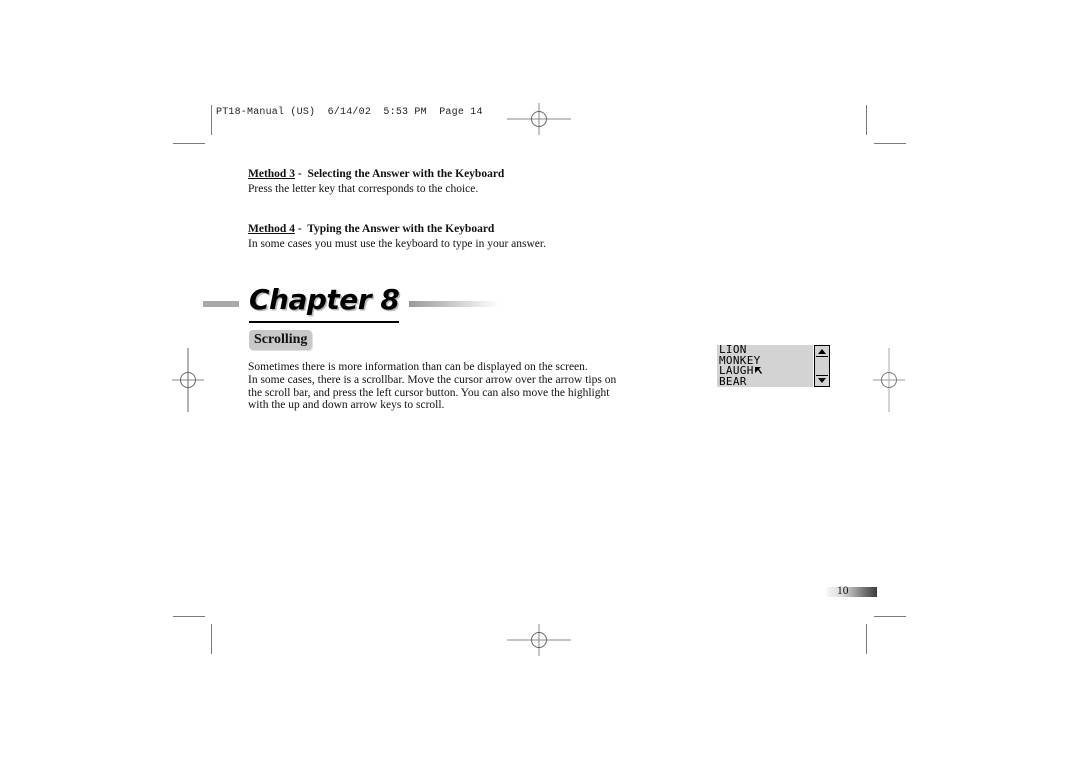 The height and width of the screenshot is (763, 1080). Describe the element at coordinates (539, 119) in the screenshot. I see `registration-mark-top` at that location.